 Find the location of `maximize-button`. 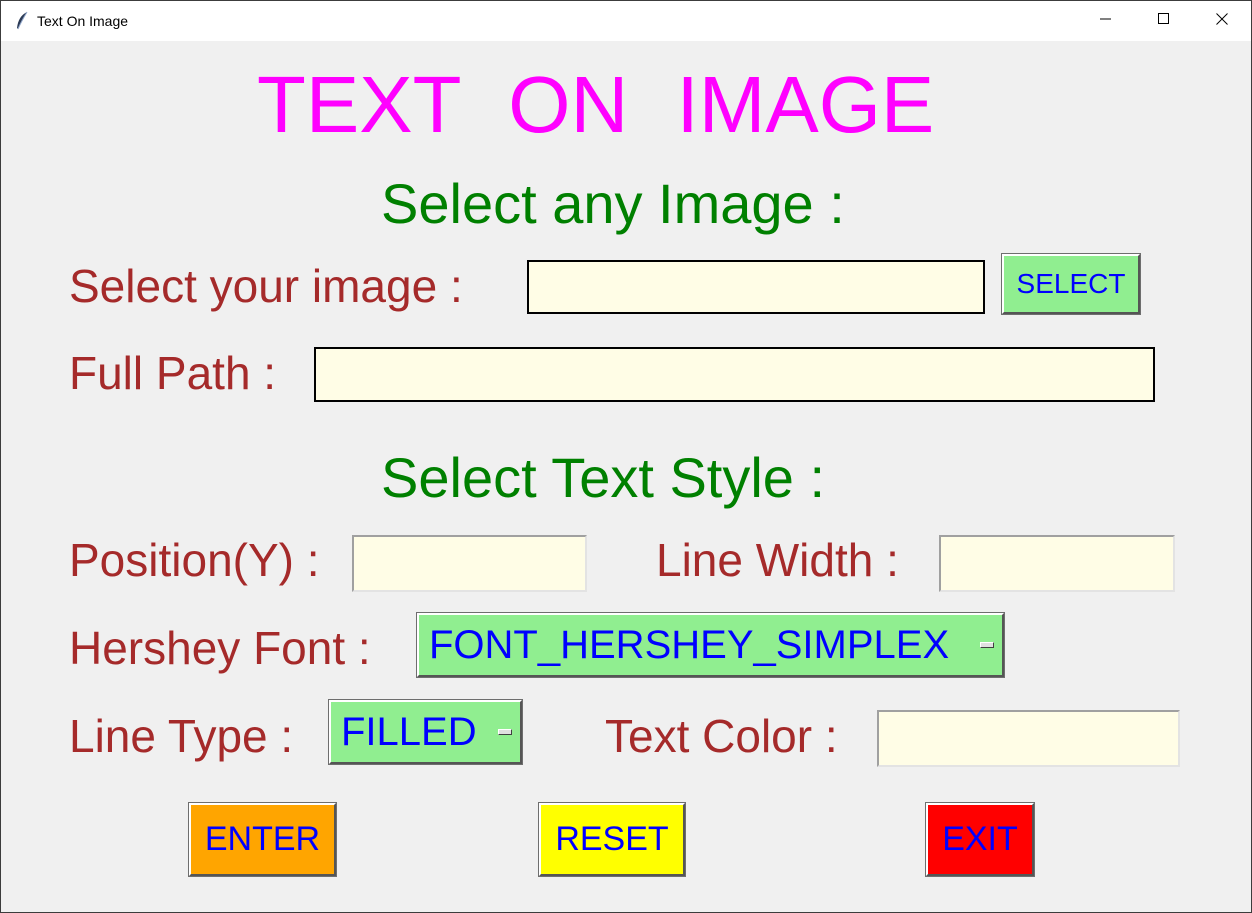

maximize-button is located at coordinates (1164, 21).